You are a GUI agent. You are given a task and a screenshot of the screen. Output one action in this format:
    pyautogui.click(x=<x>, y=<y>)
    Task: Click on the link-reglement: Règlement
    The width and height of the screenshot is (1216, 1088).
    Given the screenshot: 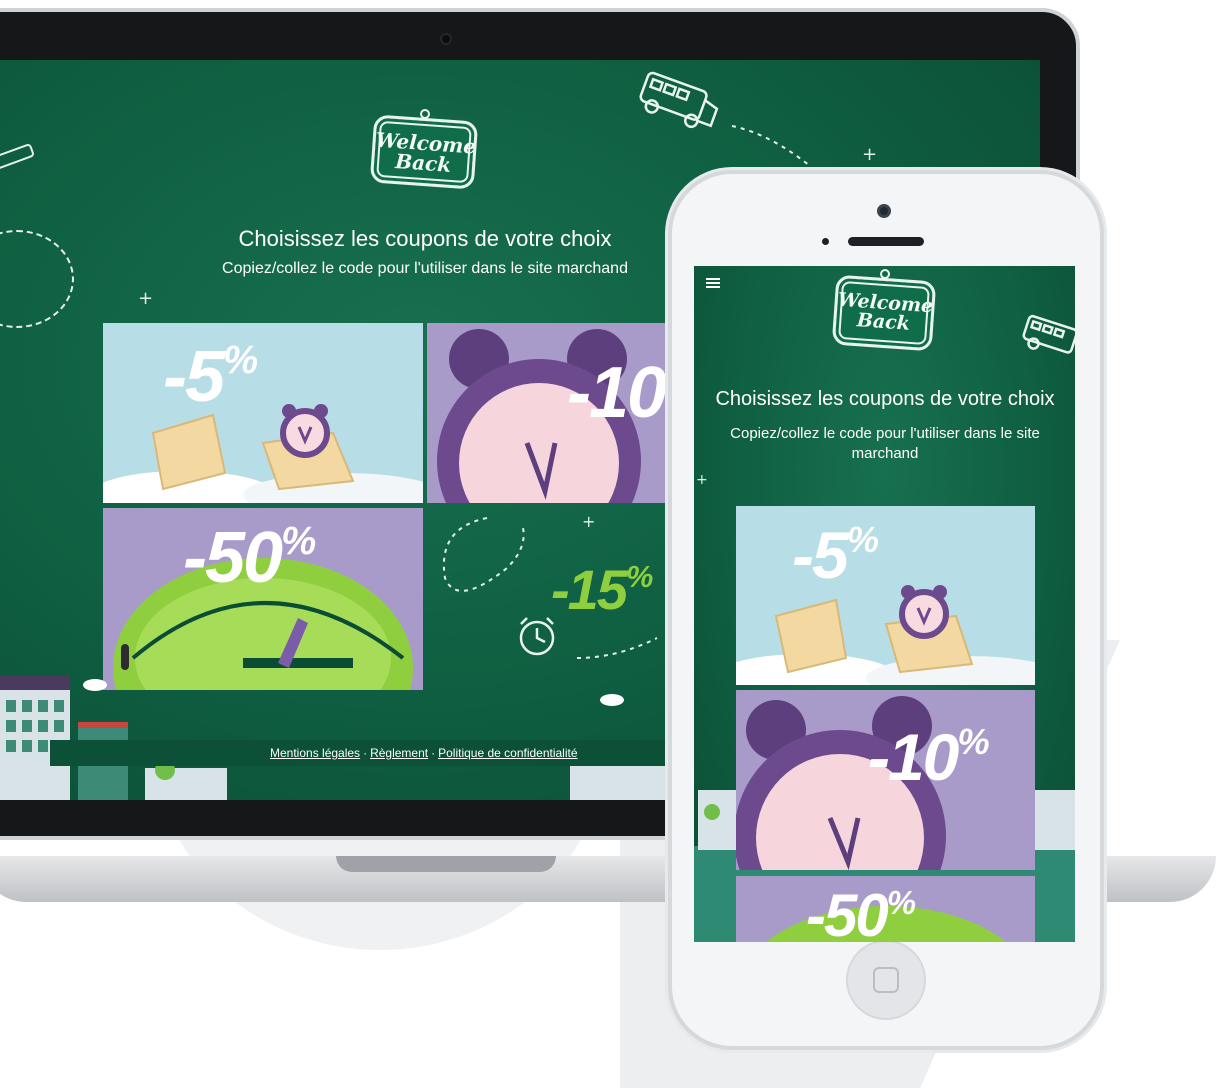 What is the action you would take?
    pyautogui.click(x=399, y=753)
    